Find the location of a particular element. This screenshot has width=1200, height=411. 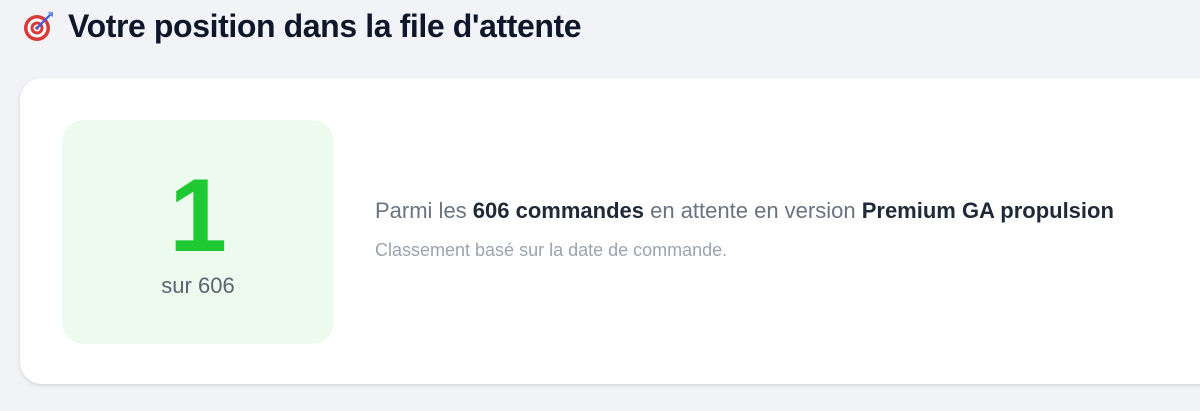

vehicle-version: Premium GA propulsion is located at coordinates (987, 210).